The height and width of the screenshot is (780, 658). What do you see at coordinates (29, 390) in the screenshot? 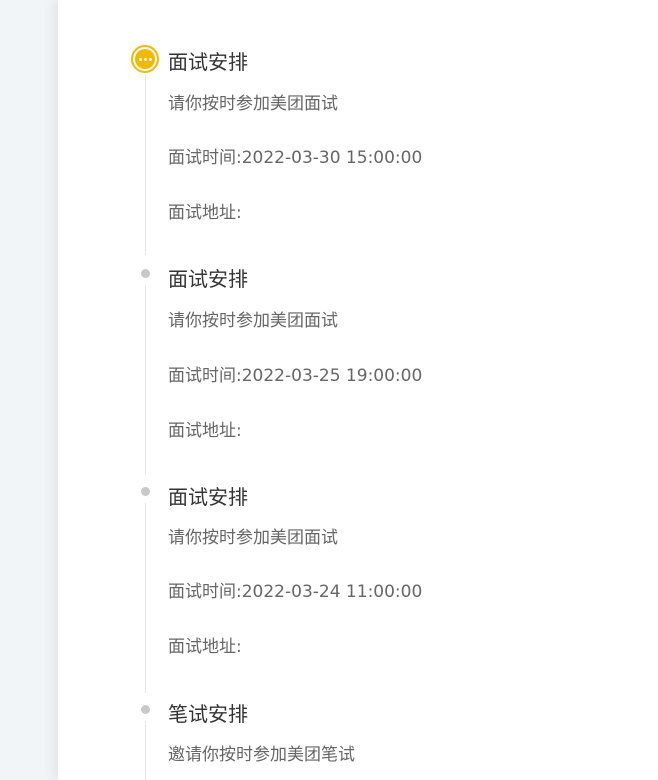
I see `left-gutter` at bounding box center [29, 390].